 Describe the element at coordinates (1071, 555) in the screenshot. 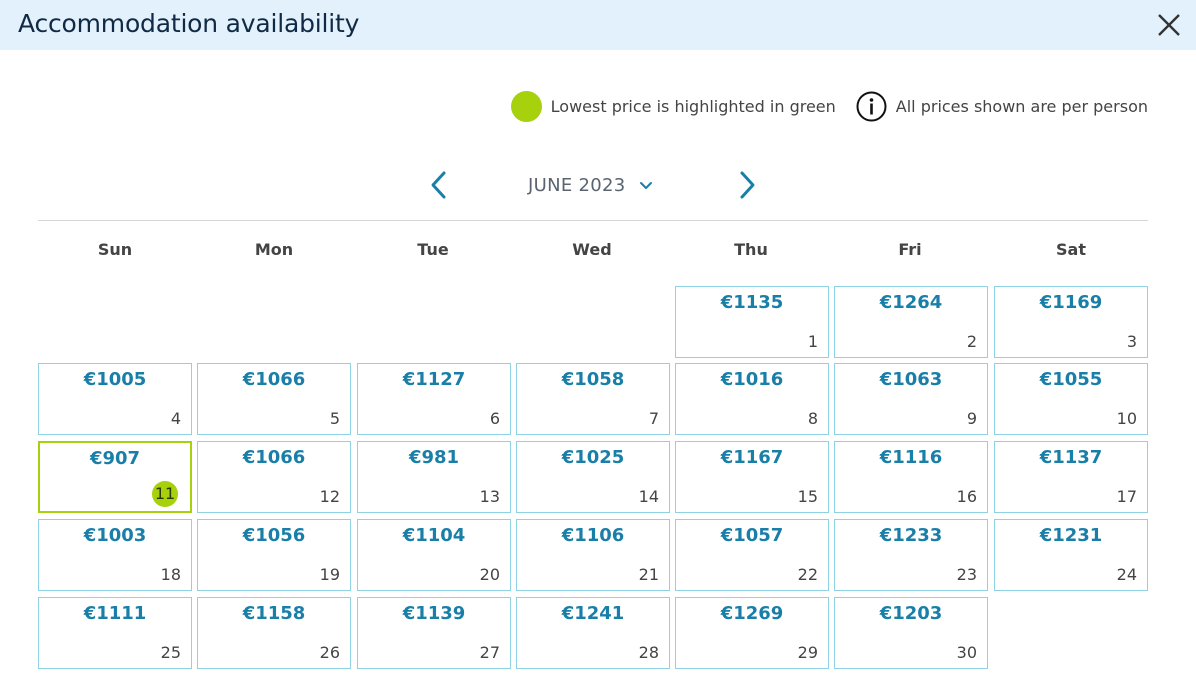

I see `calendar-day-cell: €1231 24` at that location.